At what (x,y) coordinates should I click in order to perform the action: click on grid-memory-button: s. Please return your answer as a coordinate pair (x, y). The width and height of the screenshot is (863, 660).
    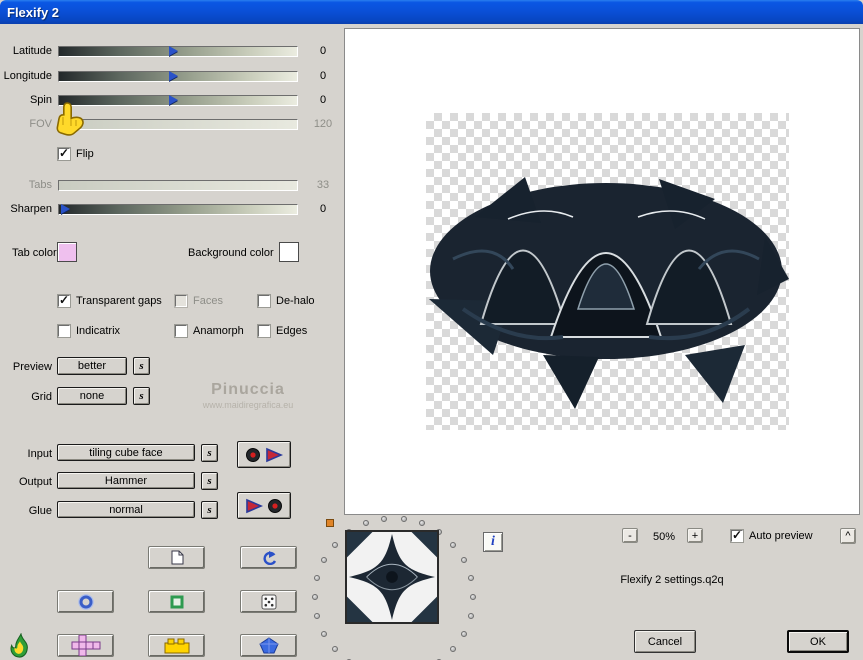
    Looking at the image, I should click on (141, 396).